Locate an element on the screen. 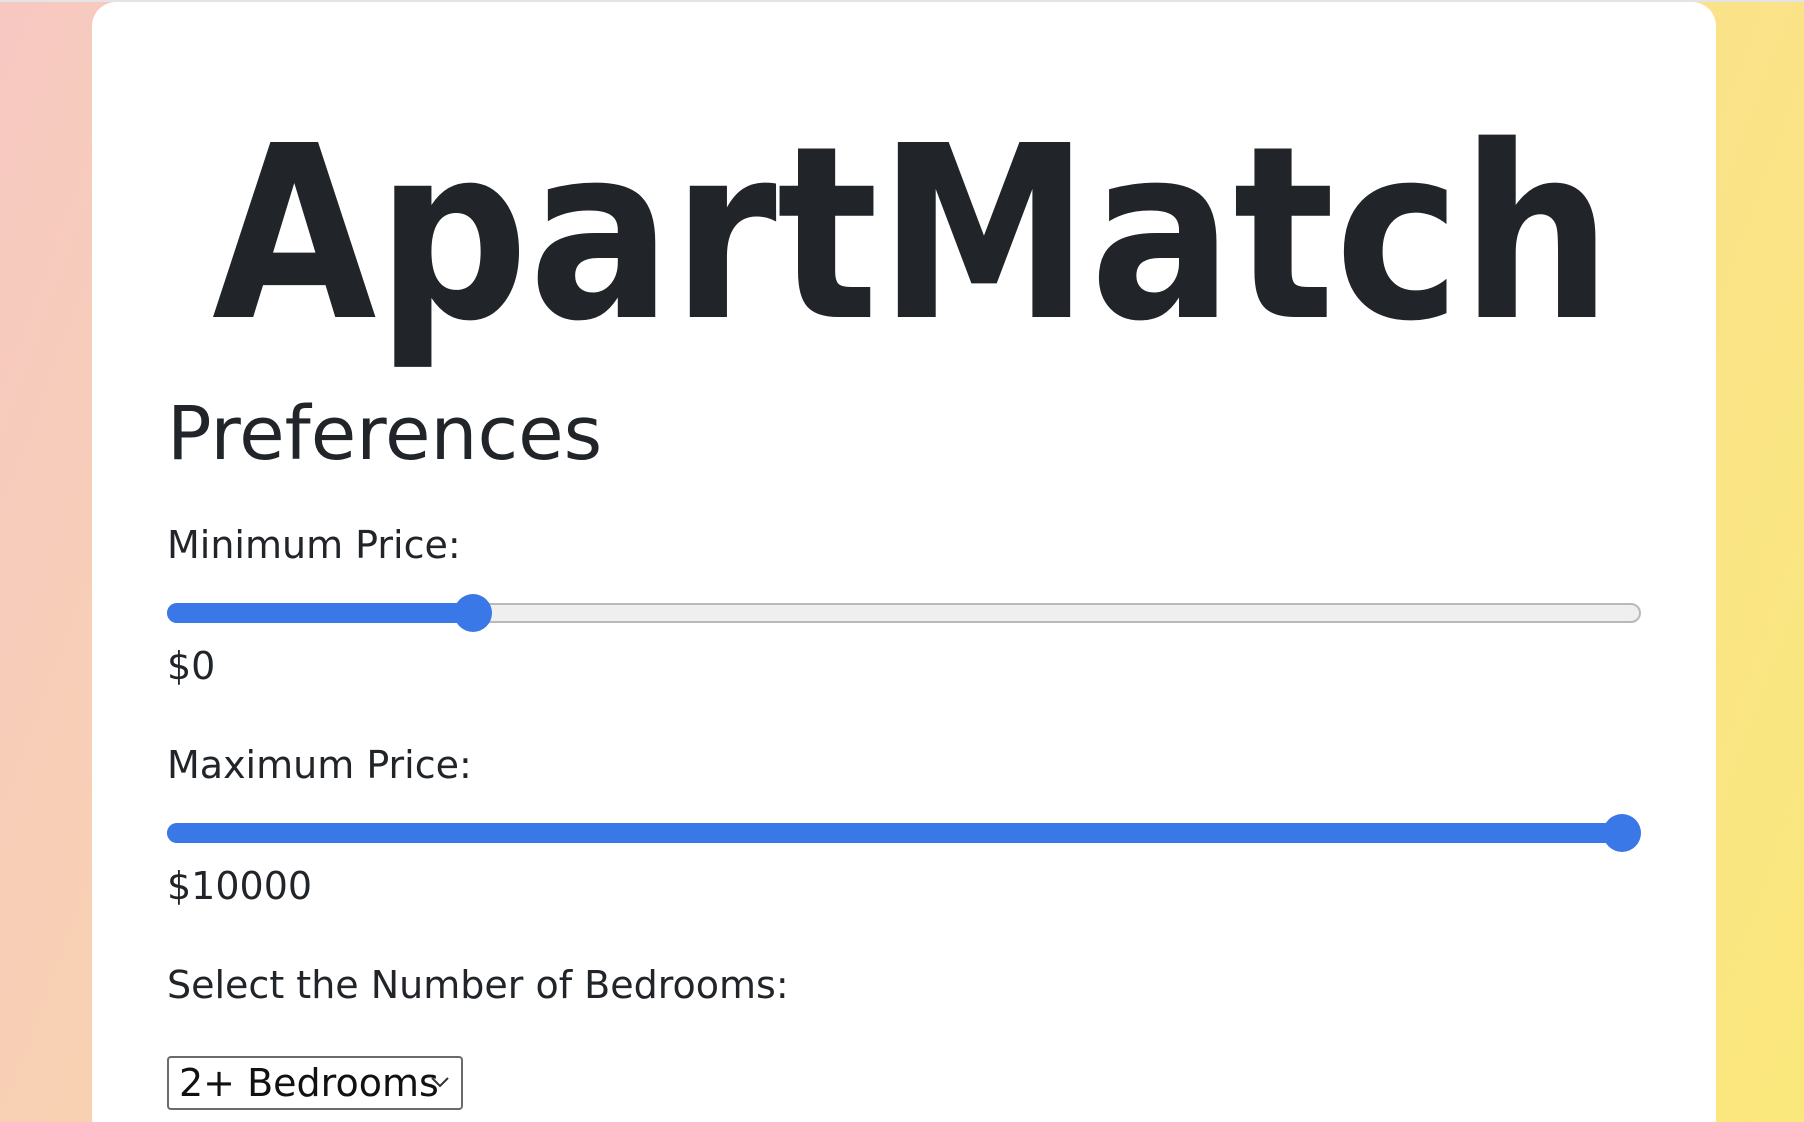 The image size is (1804, 1122). max-price-slider is located at coordinates (904, 833).